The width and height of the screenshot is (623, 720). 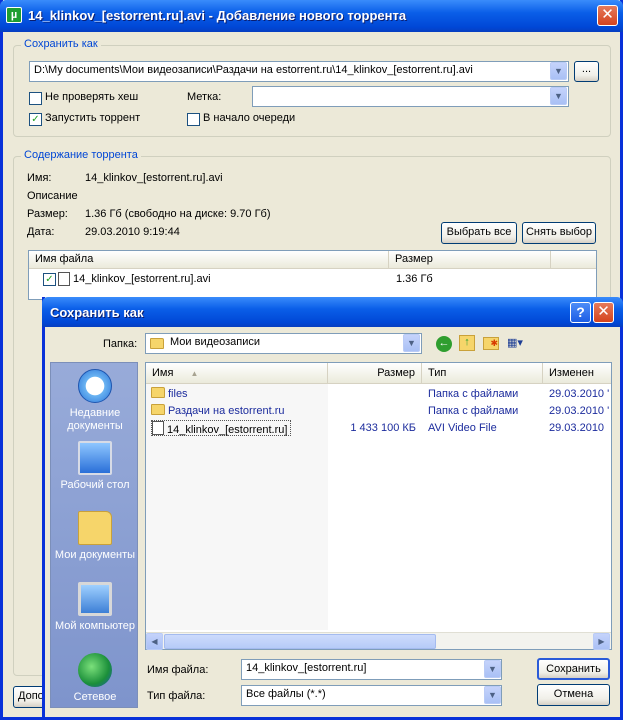 What do you see at coordinates (558, 71) in the screenshot?
I see `save-path-dropdown-chevron-down-icon: ▼` at bounding box center [558, 71].